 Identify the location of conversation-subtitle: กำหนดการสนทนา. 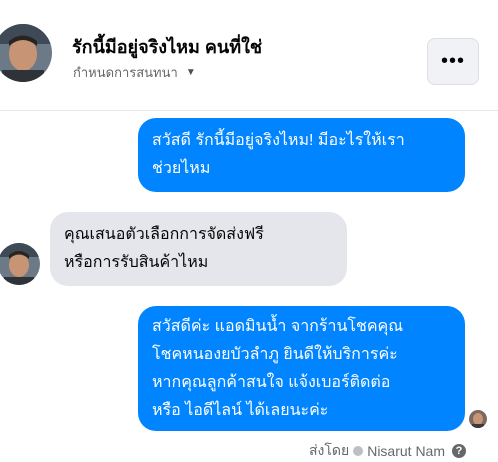
(125, 72).